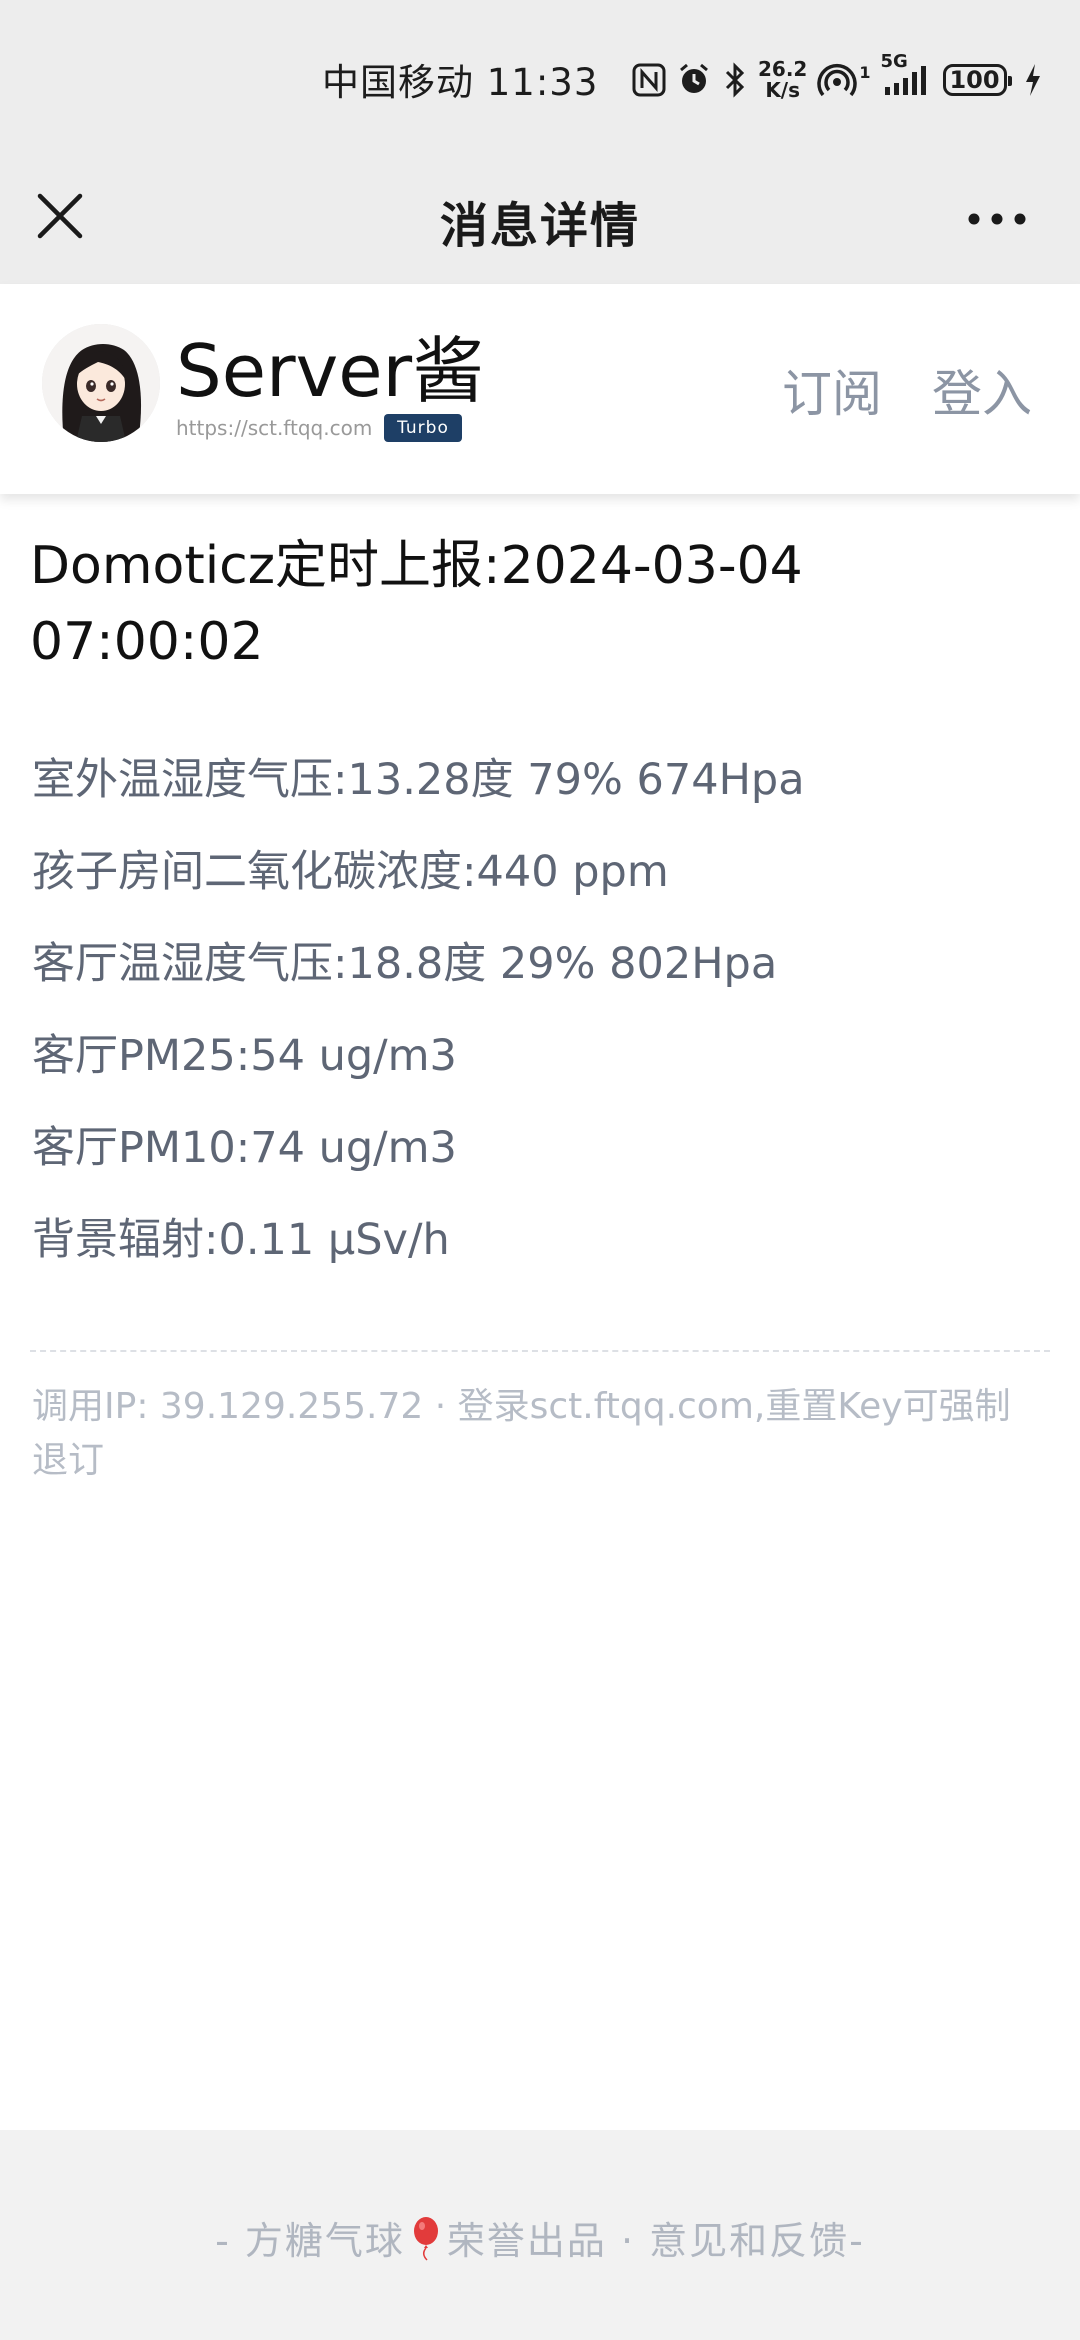 The height and width of the screenshot is (2340, 1080). Describe the element at coordinates (977, 80) in the screenshot. I see `battery-indicator: 100` at that location.